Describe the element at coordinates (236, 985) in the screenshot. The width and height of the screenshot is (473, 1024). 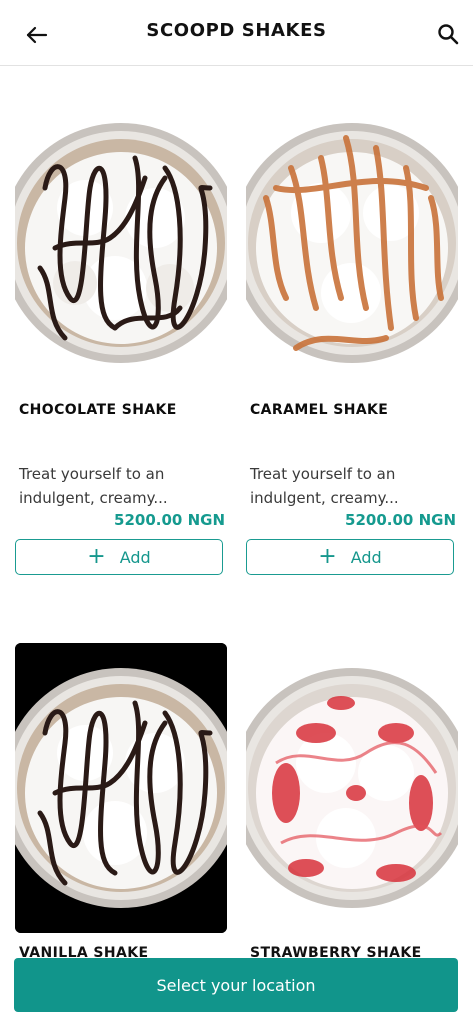
I see `select-location-button: Select your location` at that location.